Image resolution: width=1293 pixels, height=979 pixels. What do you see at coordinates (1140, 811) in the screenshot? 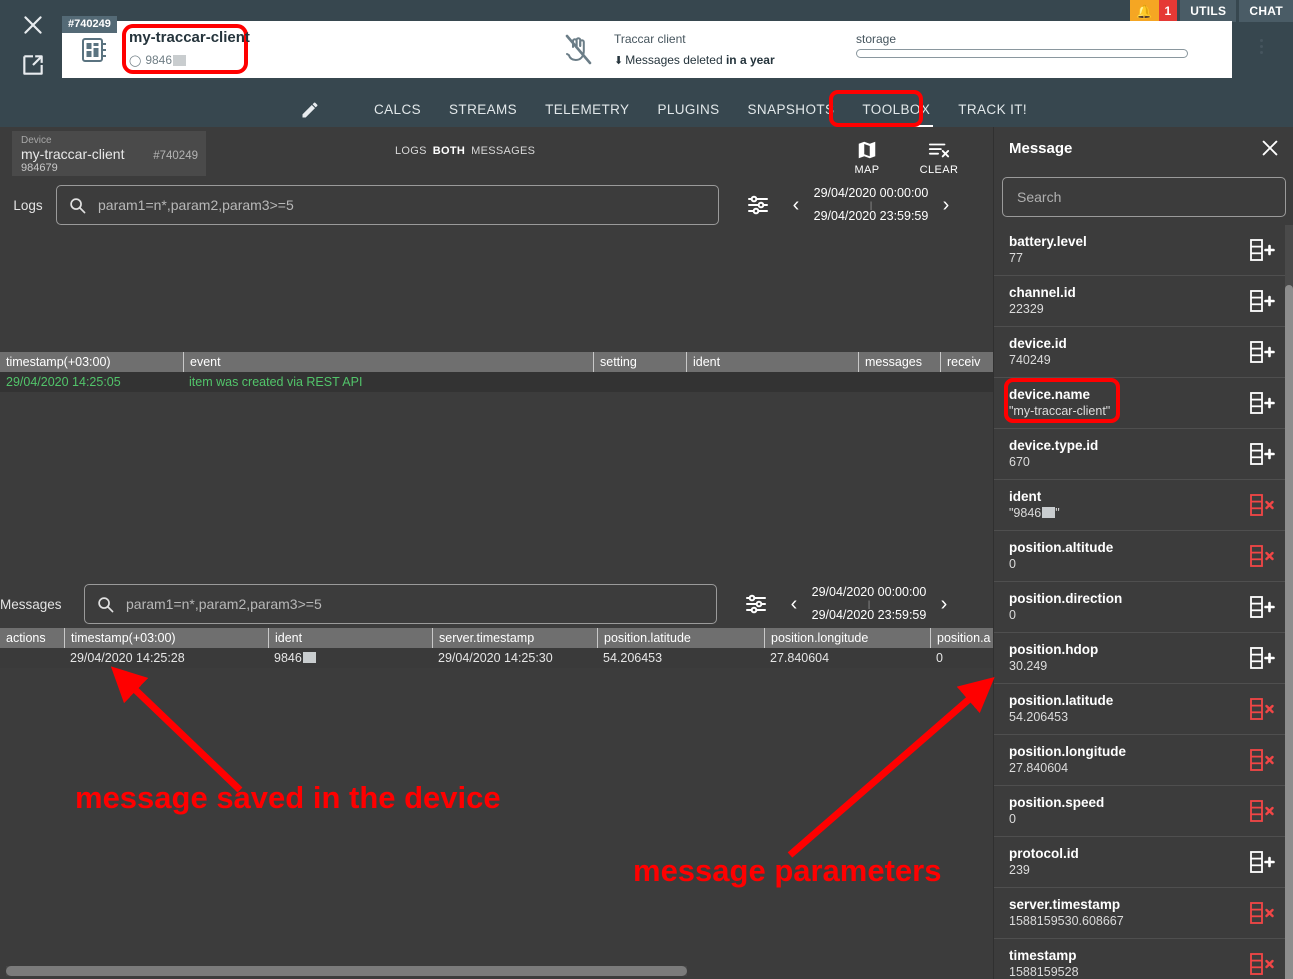
I see `message-parameter-row: position.speed 0` at bounding box center [1140, 811].